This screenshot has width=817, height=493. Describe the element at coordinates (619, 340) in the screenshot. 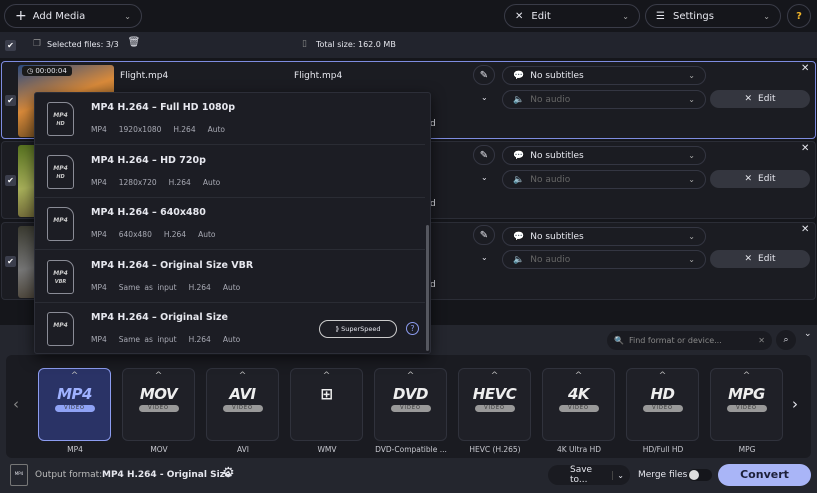

I see `search-icon: 🔍` at that location.